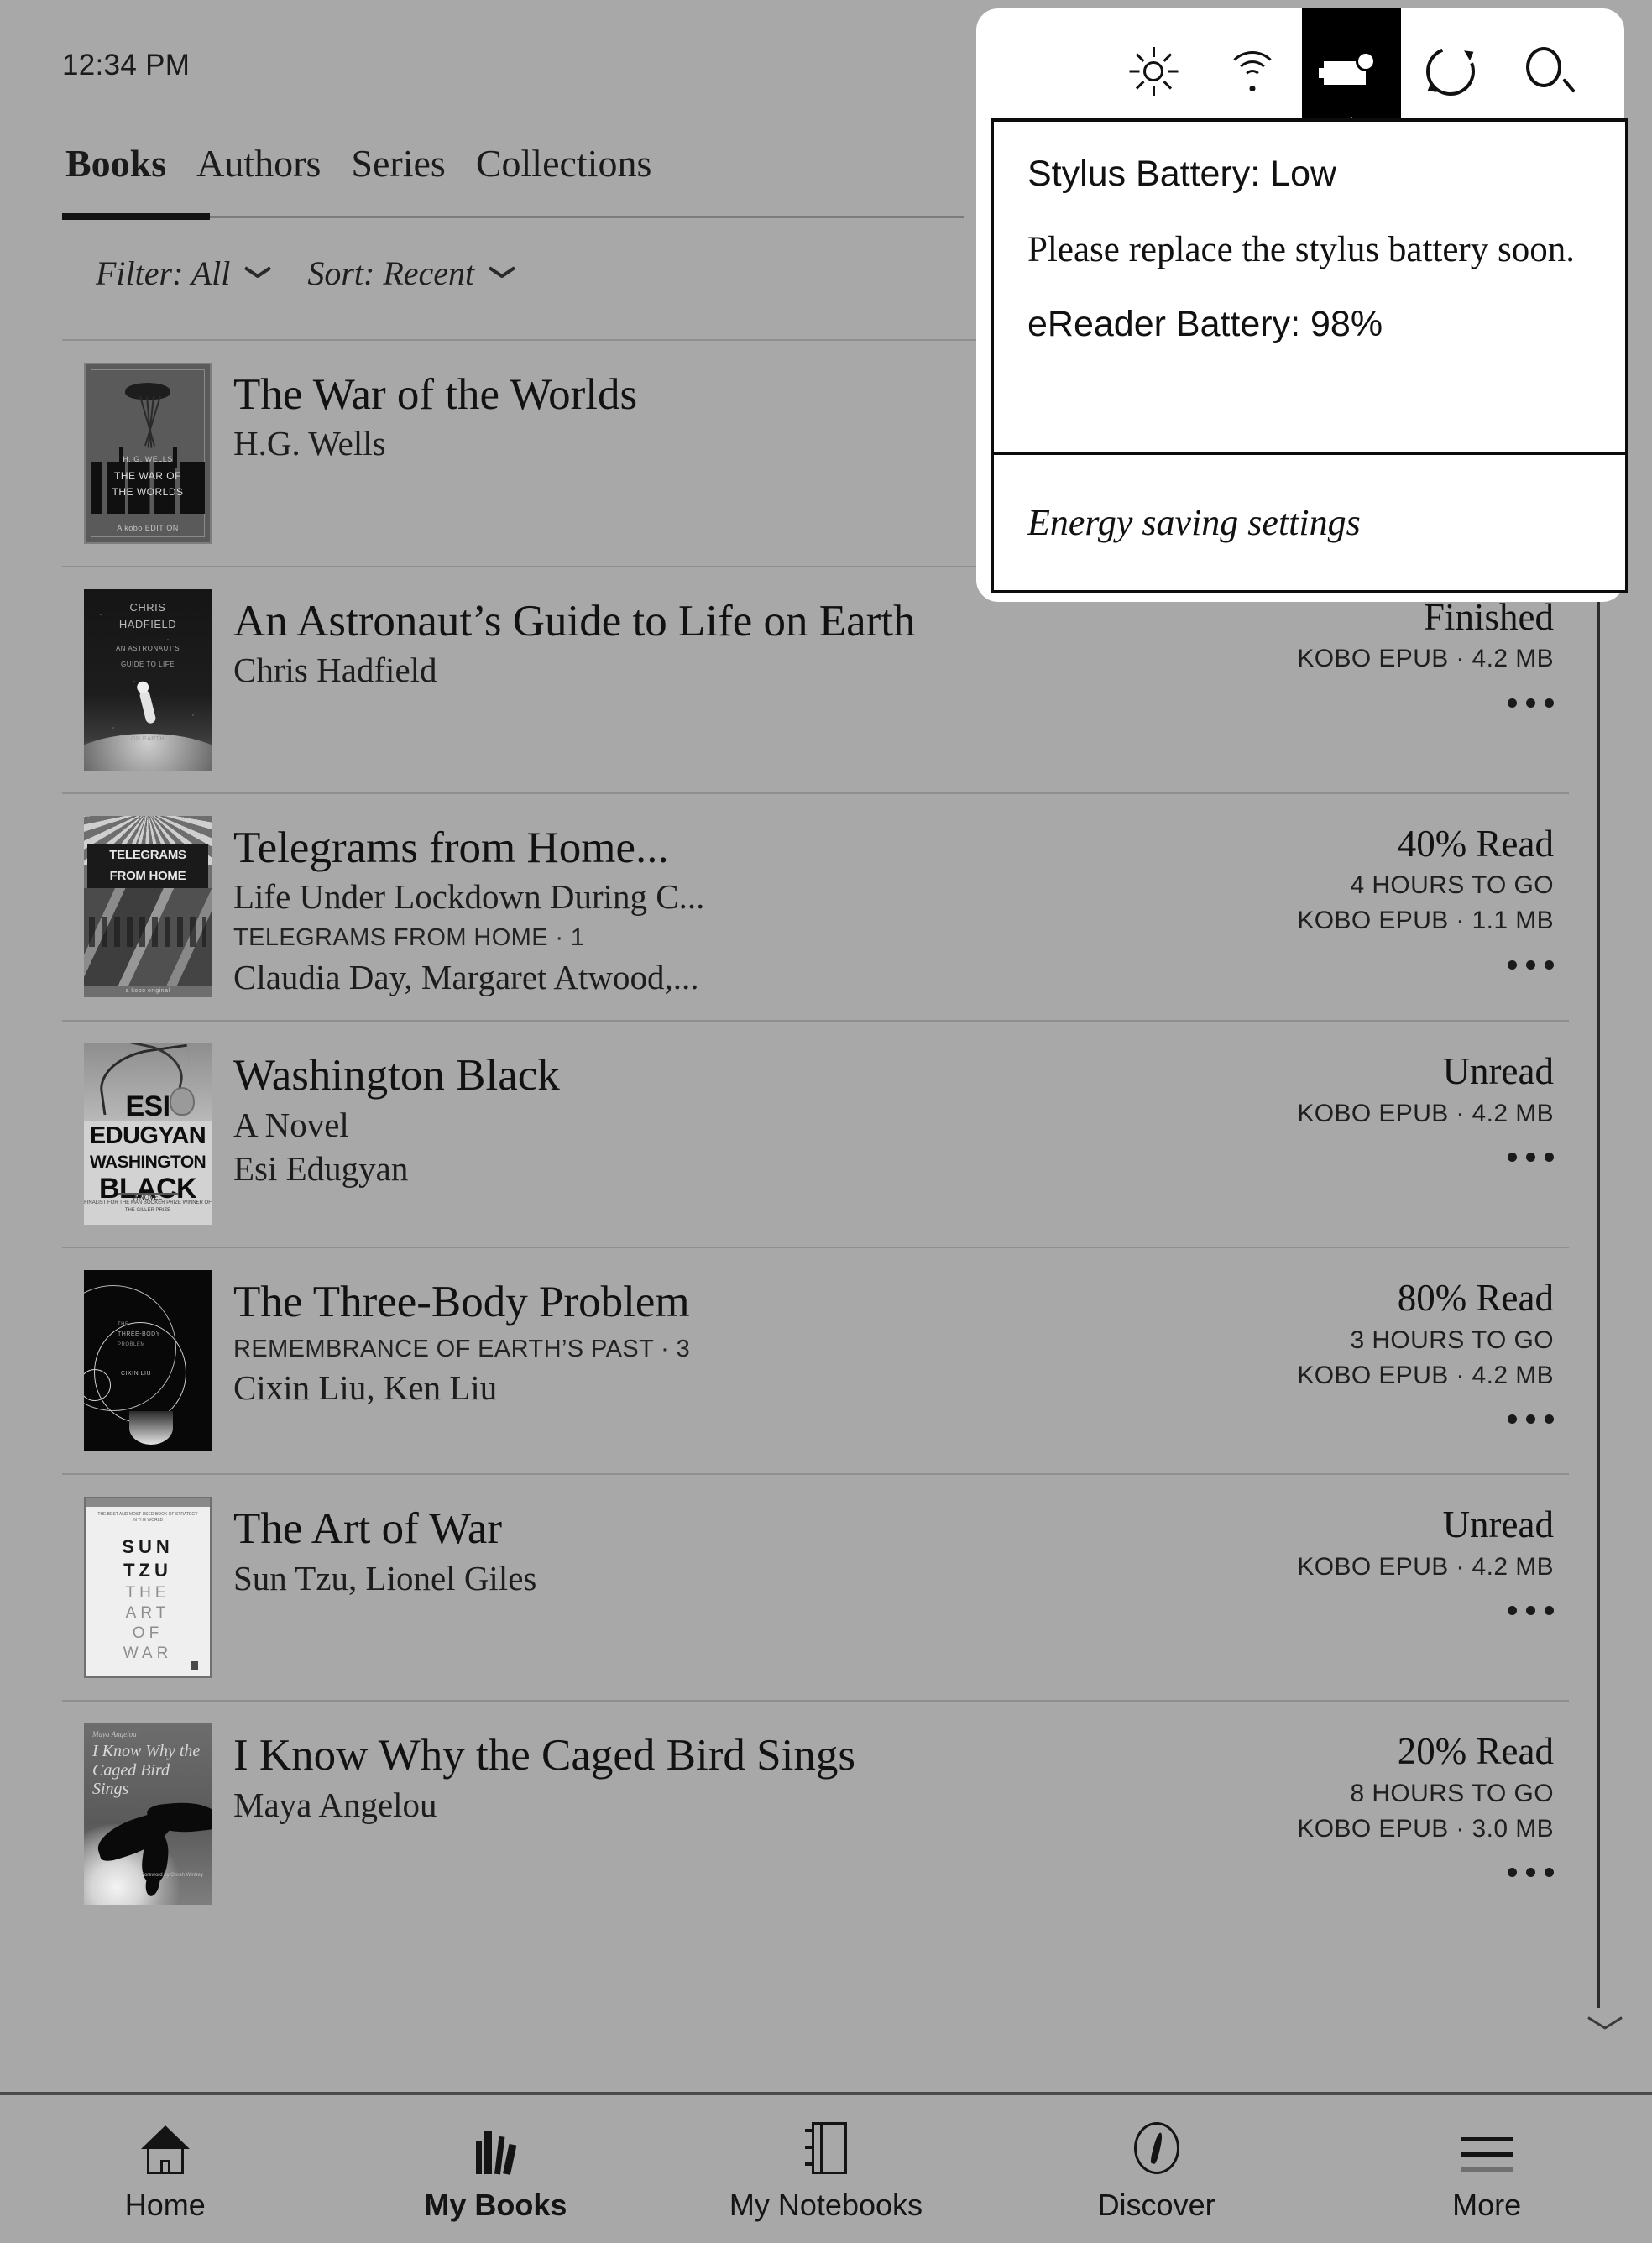 Image resolution: width=1652 pixels, height=2243 pixels. I want to click on nav-item-home: Home, so click(165, 2171).